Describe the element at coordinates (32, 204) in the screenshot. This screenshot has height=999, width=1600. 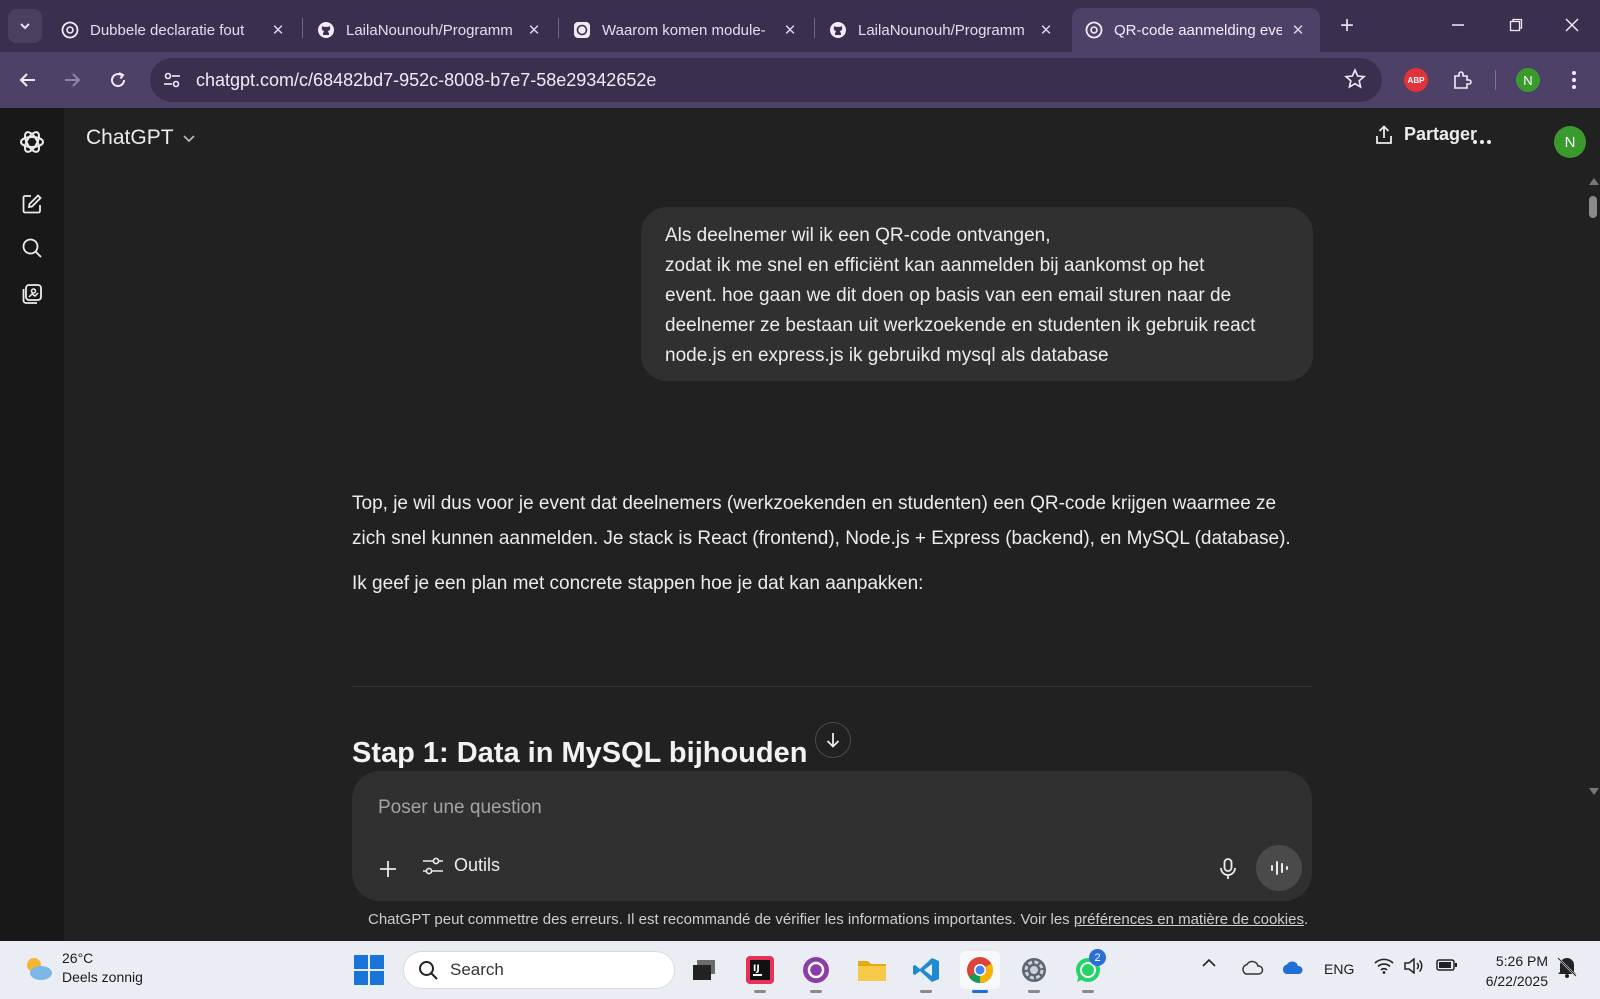
I see `new-chat-button` at that location.